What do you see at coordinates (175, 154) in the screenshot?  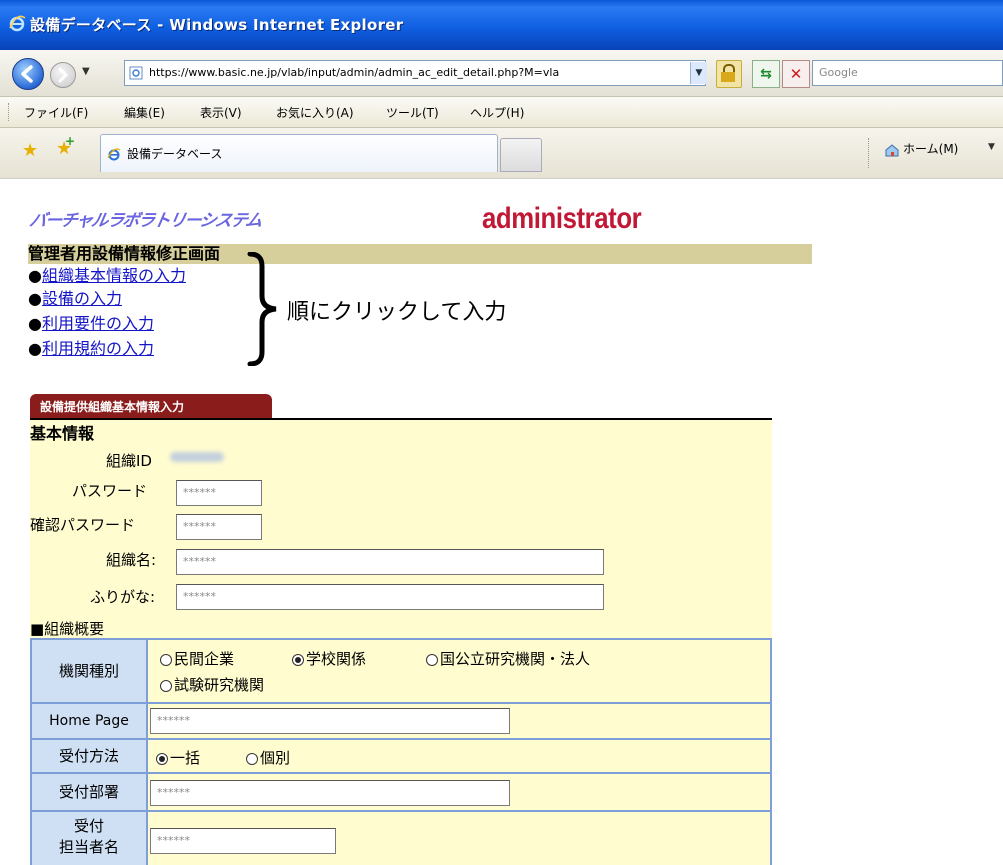 I see `tab-title: 設備データベース` at bounding box center [175, 154].